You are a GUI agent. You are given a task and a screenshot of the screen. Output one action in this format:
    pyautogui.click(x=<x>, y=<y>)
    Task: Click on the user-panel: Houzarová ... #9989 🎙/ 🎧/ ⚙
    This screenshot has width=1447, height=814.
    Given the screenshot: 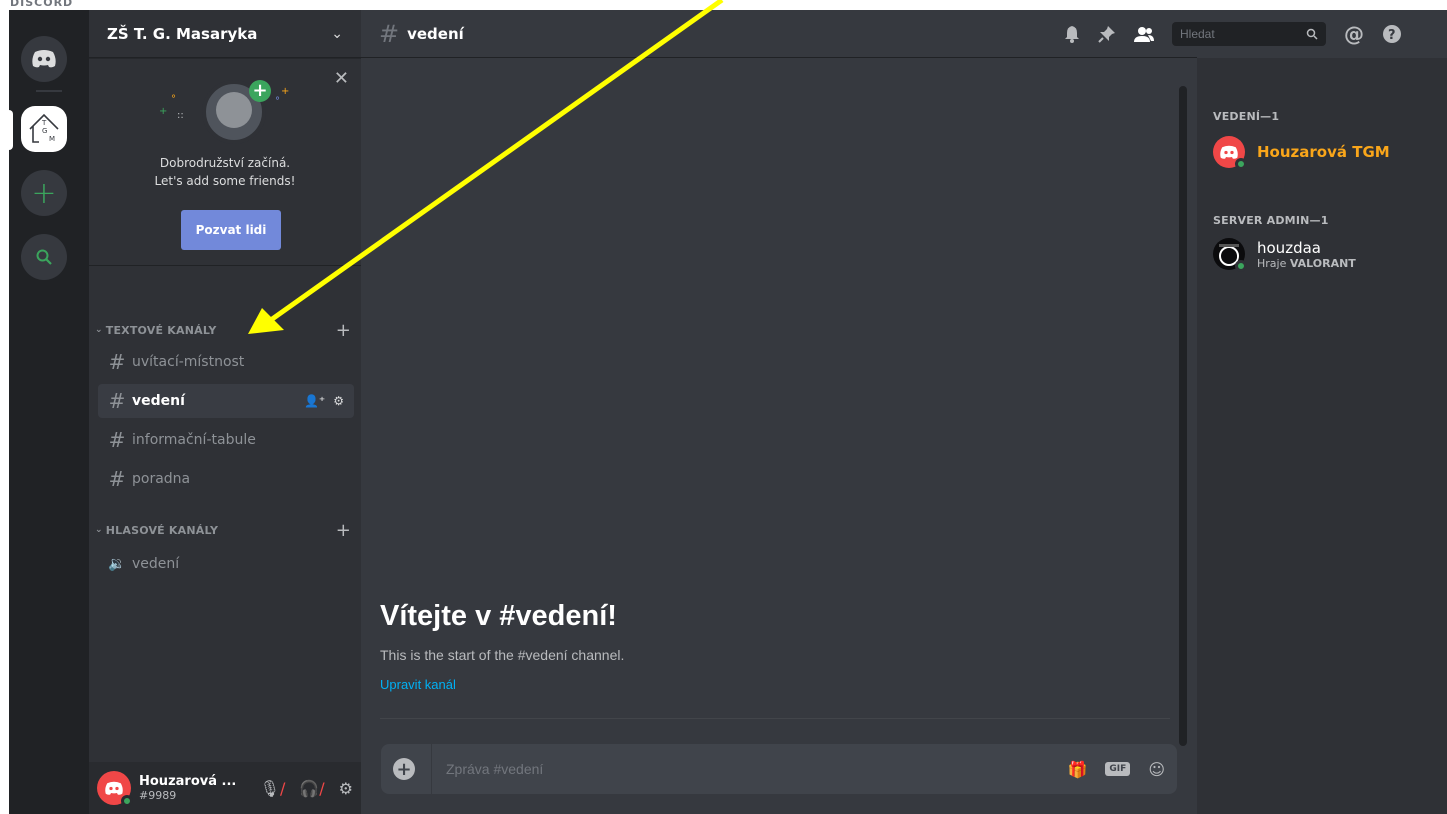 What is the action you would take?
    pyautogui.click(x=225, y=788)
    